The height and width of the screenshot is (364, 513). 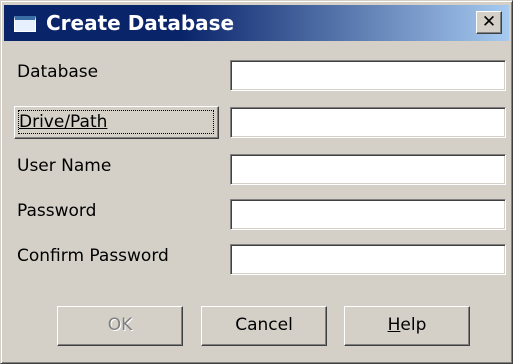 I want to click on help-button-label: elp, so click(x=413, y=325).